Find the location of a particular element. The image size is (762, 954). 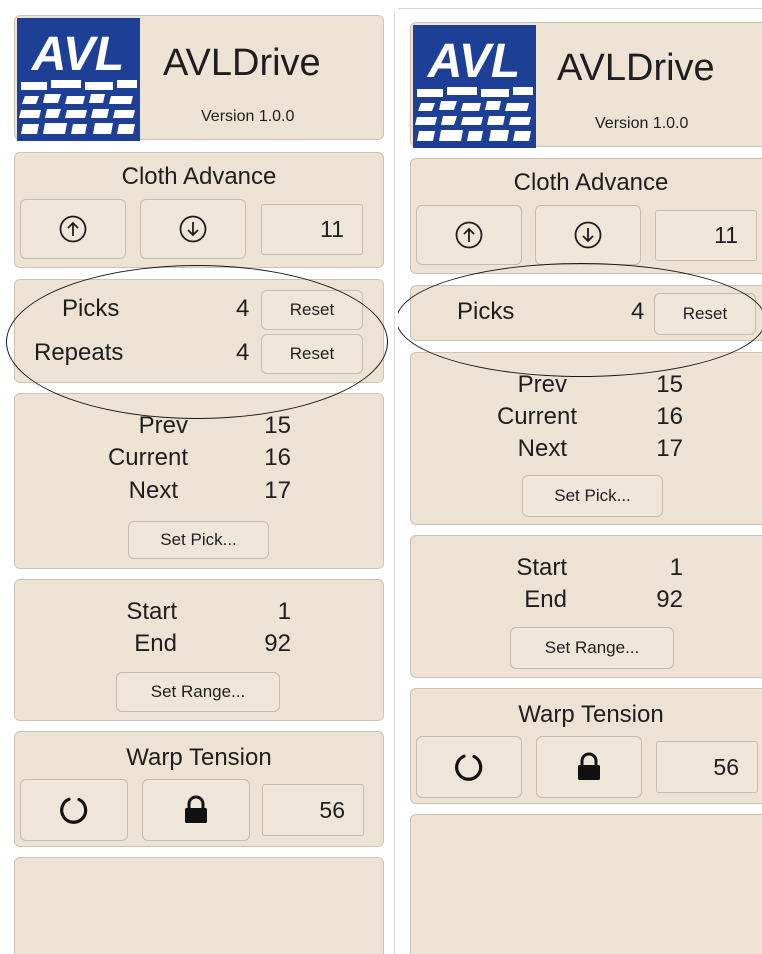

counters-panel: Picks 4 Reset Repeats 4 Reset is located at coordinates (199, 331).